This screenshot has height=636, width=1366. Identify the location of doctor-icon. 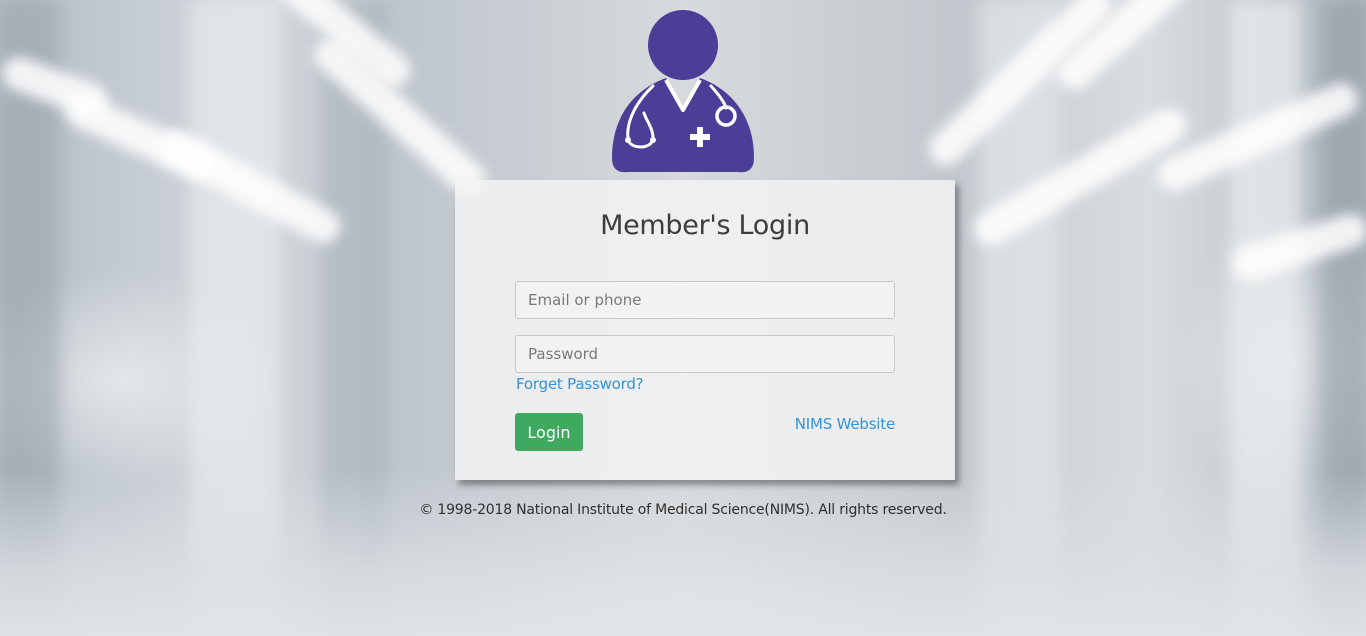
(683, 91).